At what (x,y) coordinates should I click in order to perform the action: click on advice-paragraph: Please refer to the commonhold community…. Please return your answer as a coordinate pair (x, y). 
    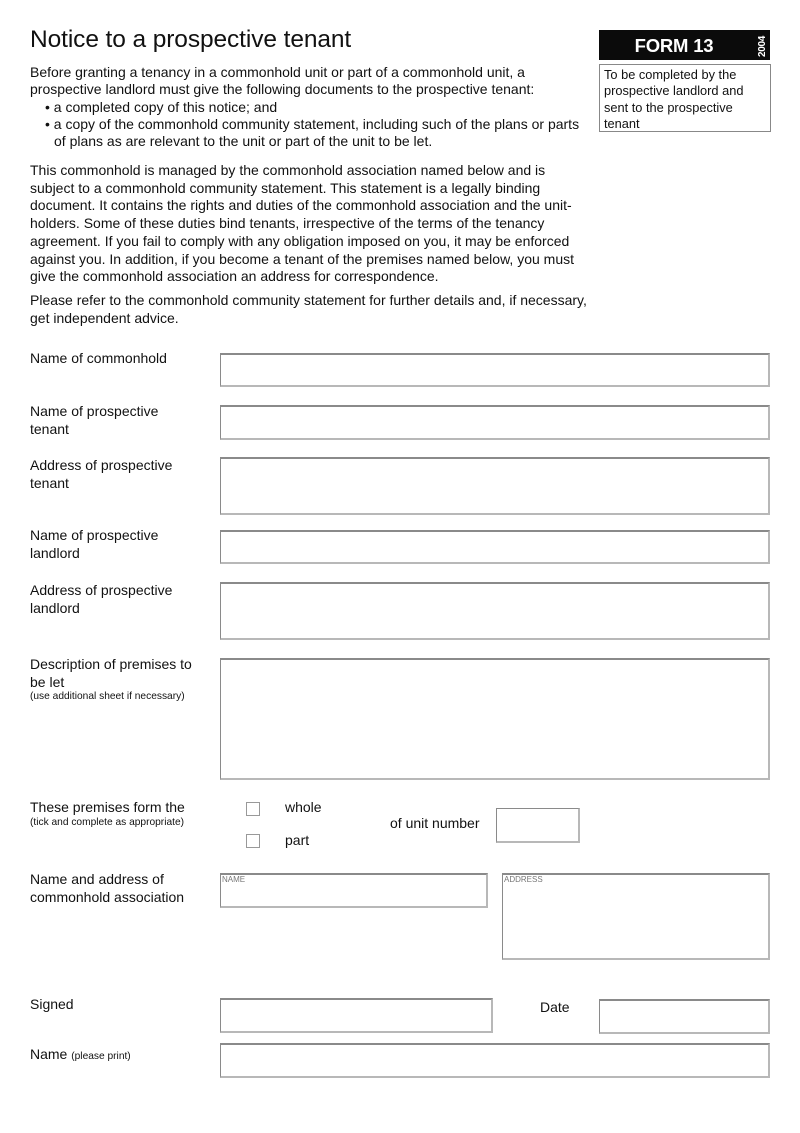
    Looking at the image, I should click on (308, 309).